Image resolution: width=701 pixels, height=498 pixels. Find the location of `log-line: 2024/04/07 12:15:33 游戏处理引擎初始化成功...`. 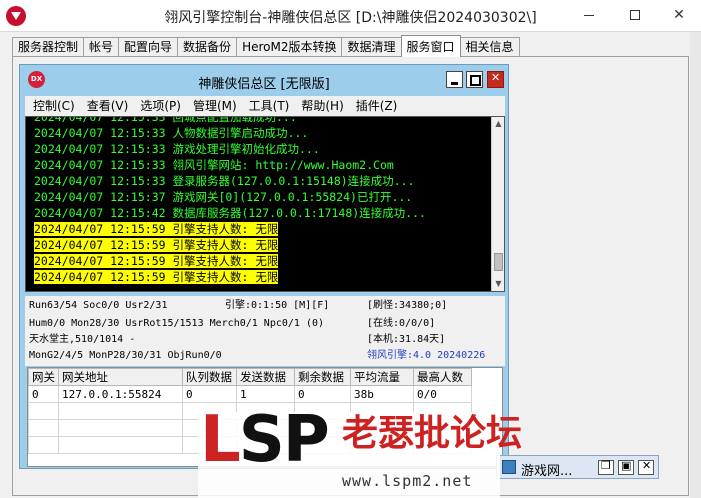

log-line: 2024/04/07 12:15:33 游戏处理引擎初始化成功... is located at coordinates (177, 149).